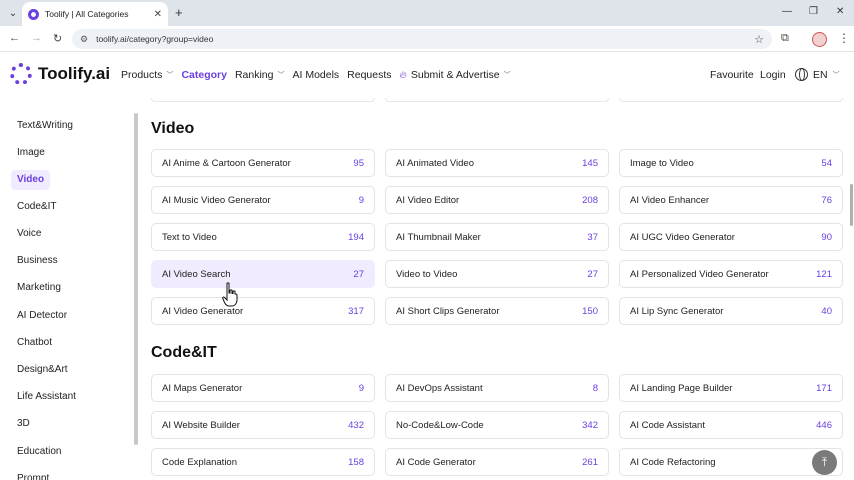 Image resolution: width=854 pixels, height=480 pixels. I want to click on category-card: AI DevOps Assistant 8, so click(497, 388).